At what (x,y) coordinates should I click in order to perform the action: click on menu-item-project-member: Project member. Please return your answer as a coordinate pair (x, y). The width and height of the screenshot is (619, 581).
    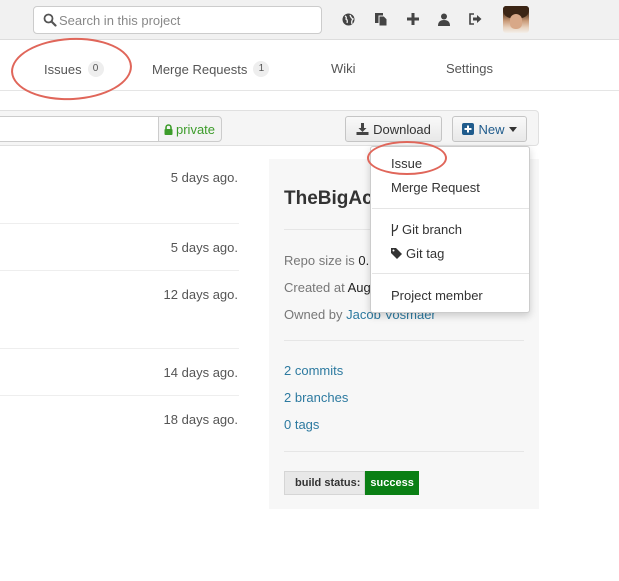
    Looking at the image, I should click on (437, 295).